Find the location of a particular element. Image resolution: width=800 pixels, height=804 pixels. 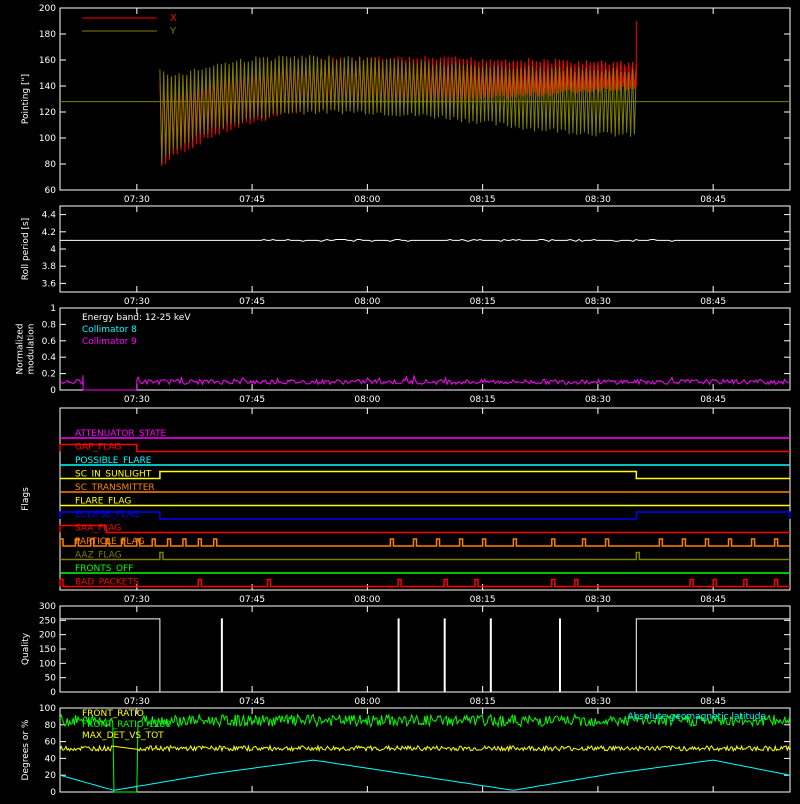

y-axis-label-1: Roll period [s] is located at coordinates (26, 249).